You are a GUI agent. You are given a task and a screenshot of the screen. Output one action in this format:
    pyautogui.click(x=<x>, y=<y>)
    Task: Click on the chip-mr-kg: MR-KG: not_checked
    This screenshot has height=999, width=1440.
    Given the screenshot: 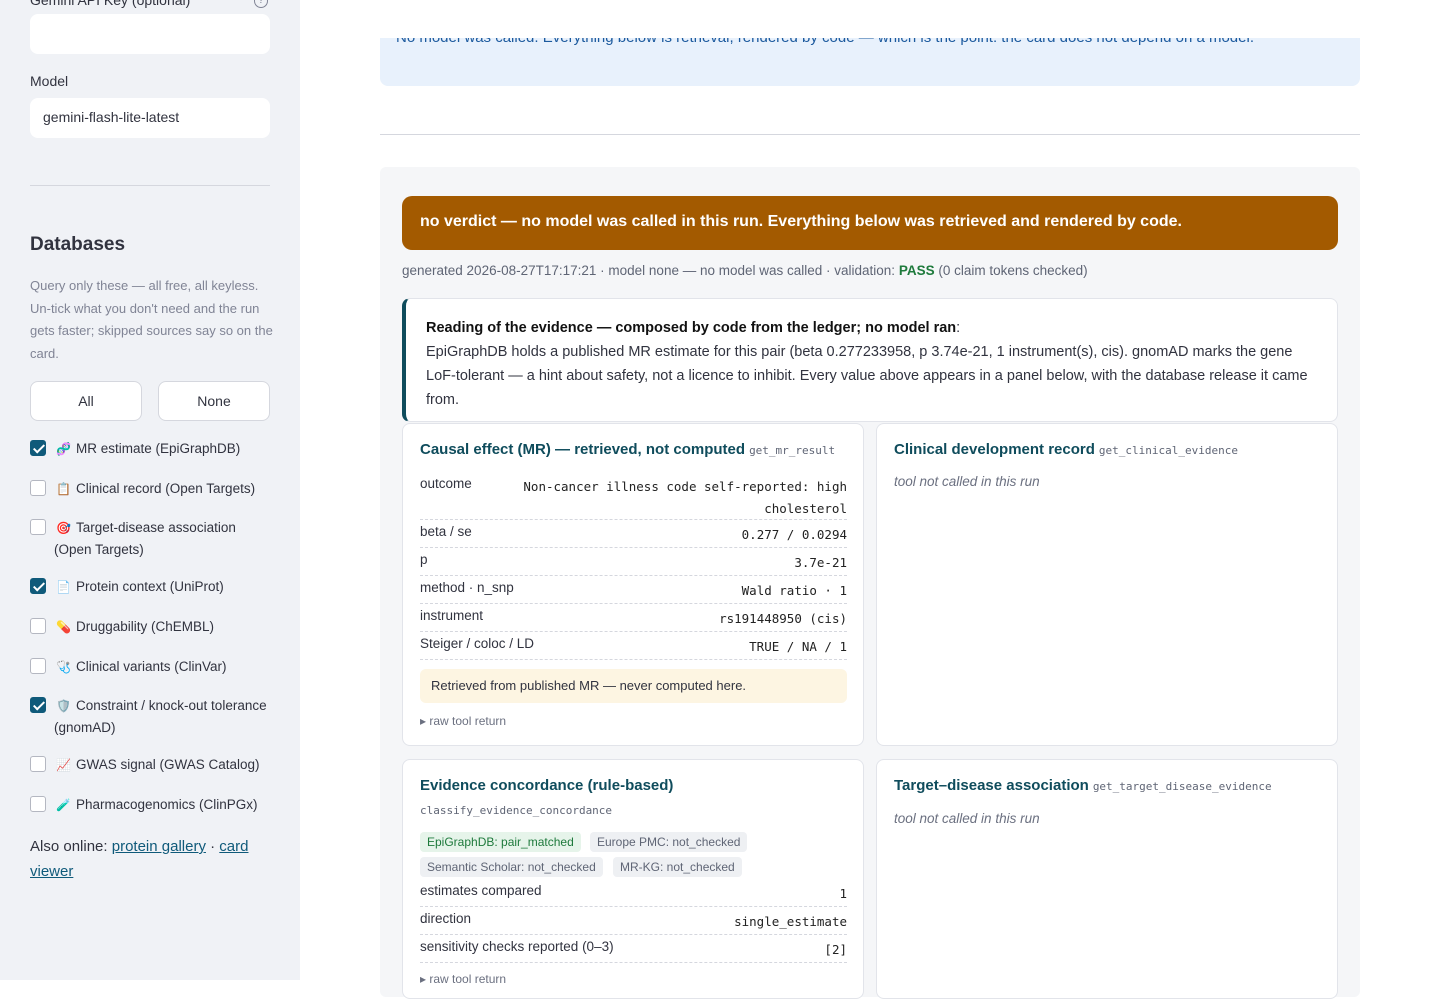 What is the action you would take?
    pyautogui.click(x=677, y=867)
    